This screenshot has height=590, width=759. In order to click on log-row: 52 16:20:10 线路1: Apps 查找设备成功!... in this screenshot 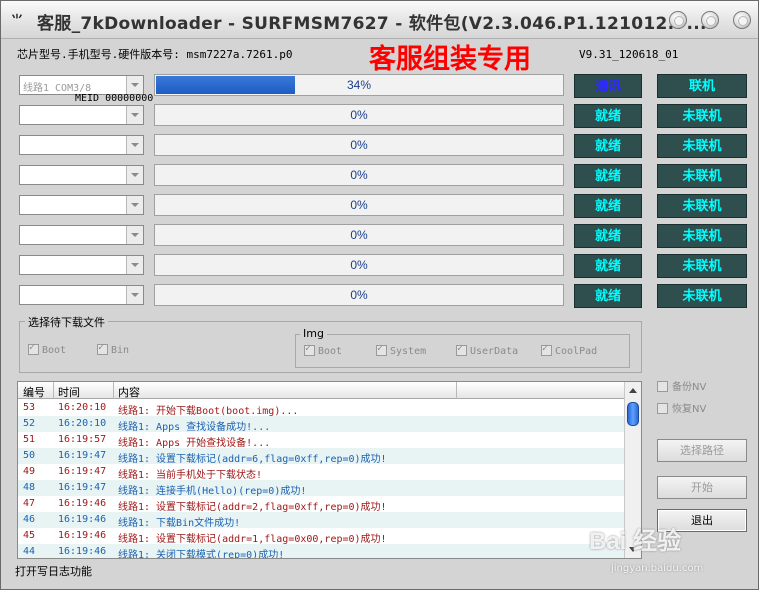, I will do `click(321, 424)`.